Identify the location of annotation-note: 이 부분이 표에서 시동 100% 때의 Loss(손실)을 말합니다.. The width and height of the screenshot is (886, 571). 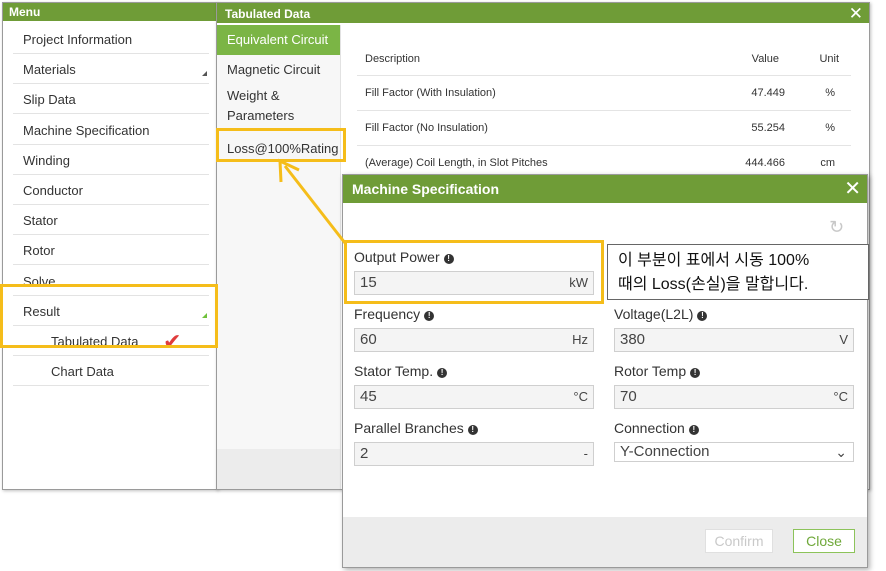
(738, 272).